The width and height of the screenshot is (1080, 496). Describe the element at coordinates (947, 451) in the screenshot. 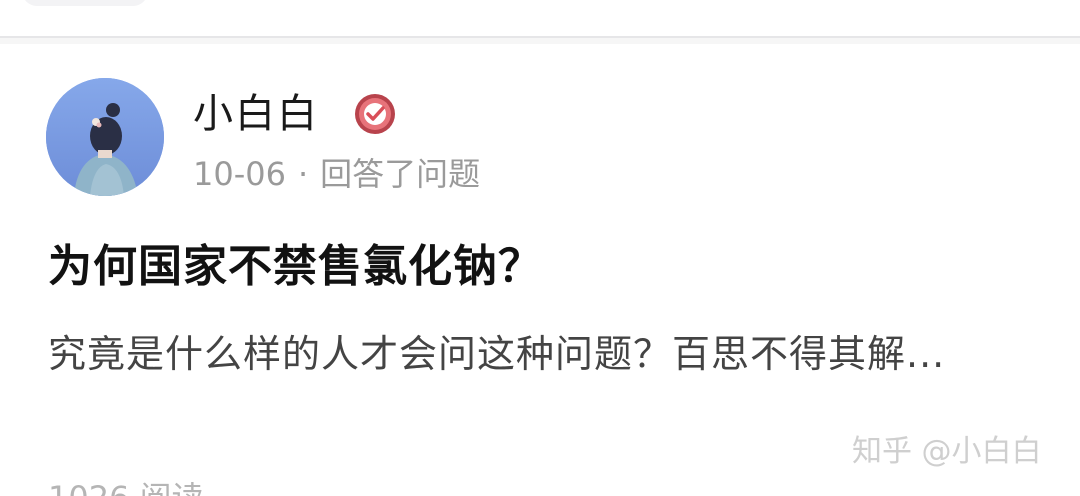

I see `watermark: 知乎 @小白白` at that location.